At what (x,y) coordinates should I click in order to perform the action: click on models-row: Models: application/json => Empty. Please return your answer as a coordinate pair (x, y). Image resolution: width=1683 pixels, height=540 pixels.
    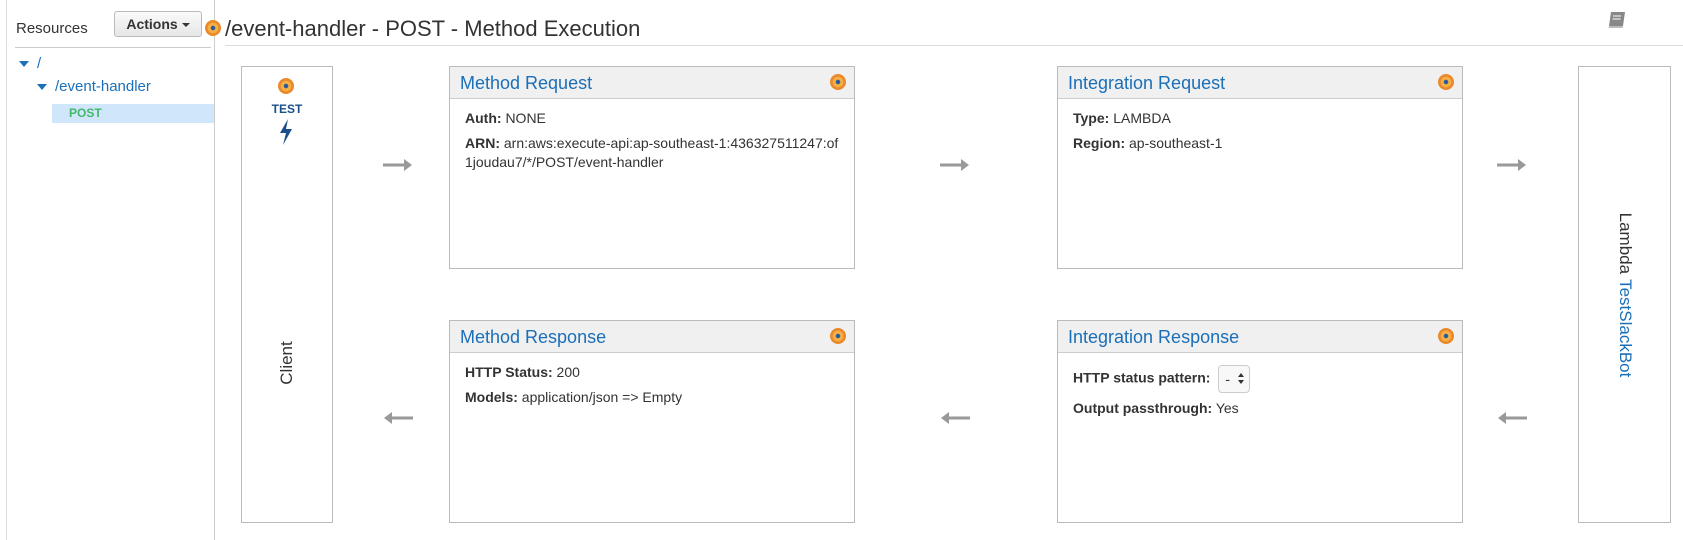
    Looking at the image, I should click on (652, 397).